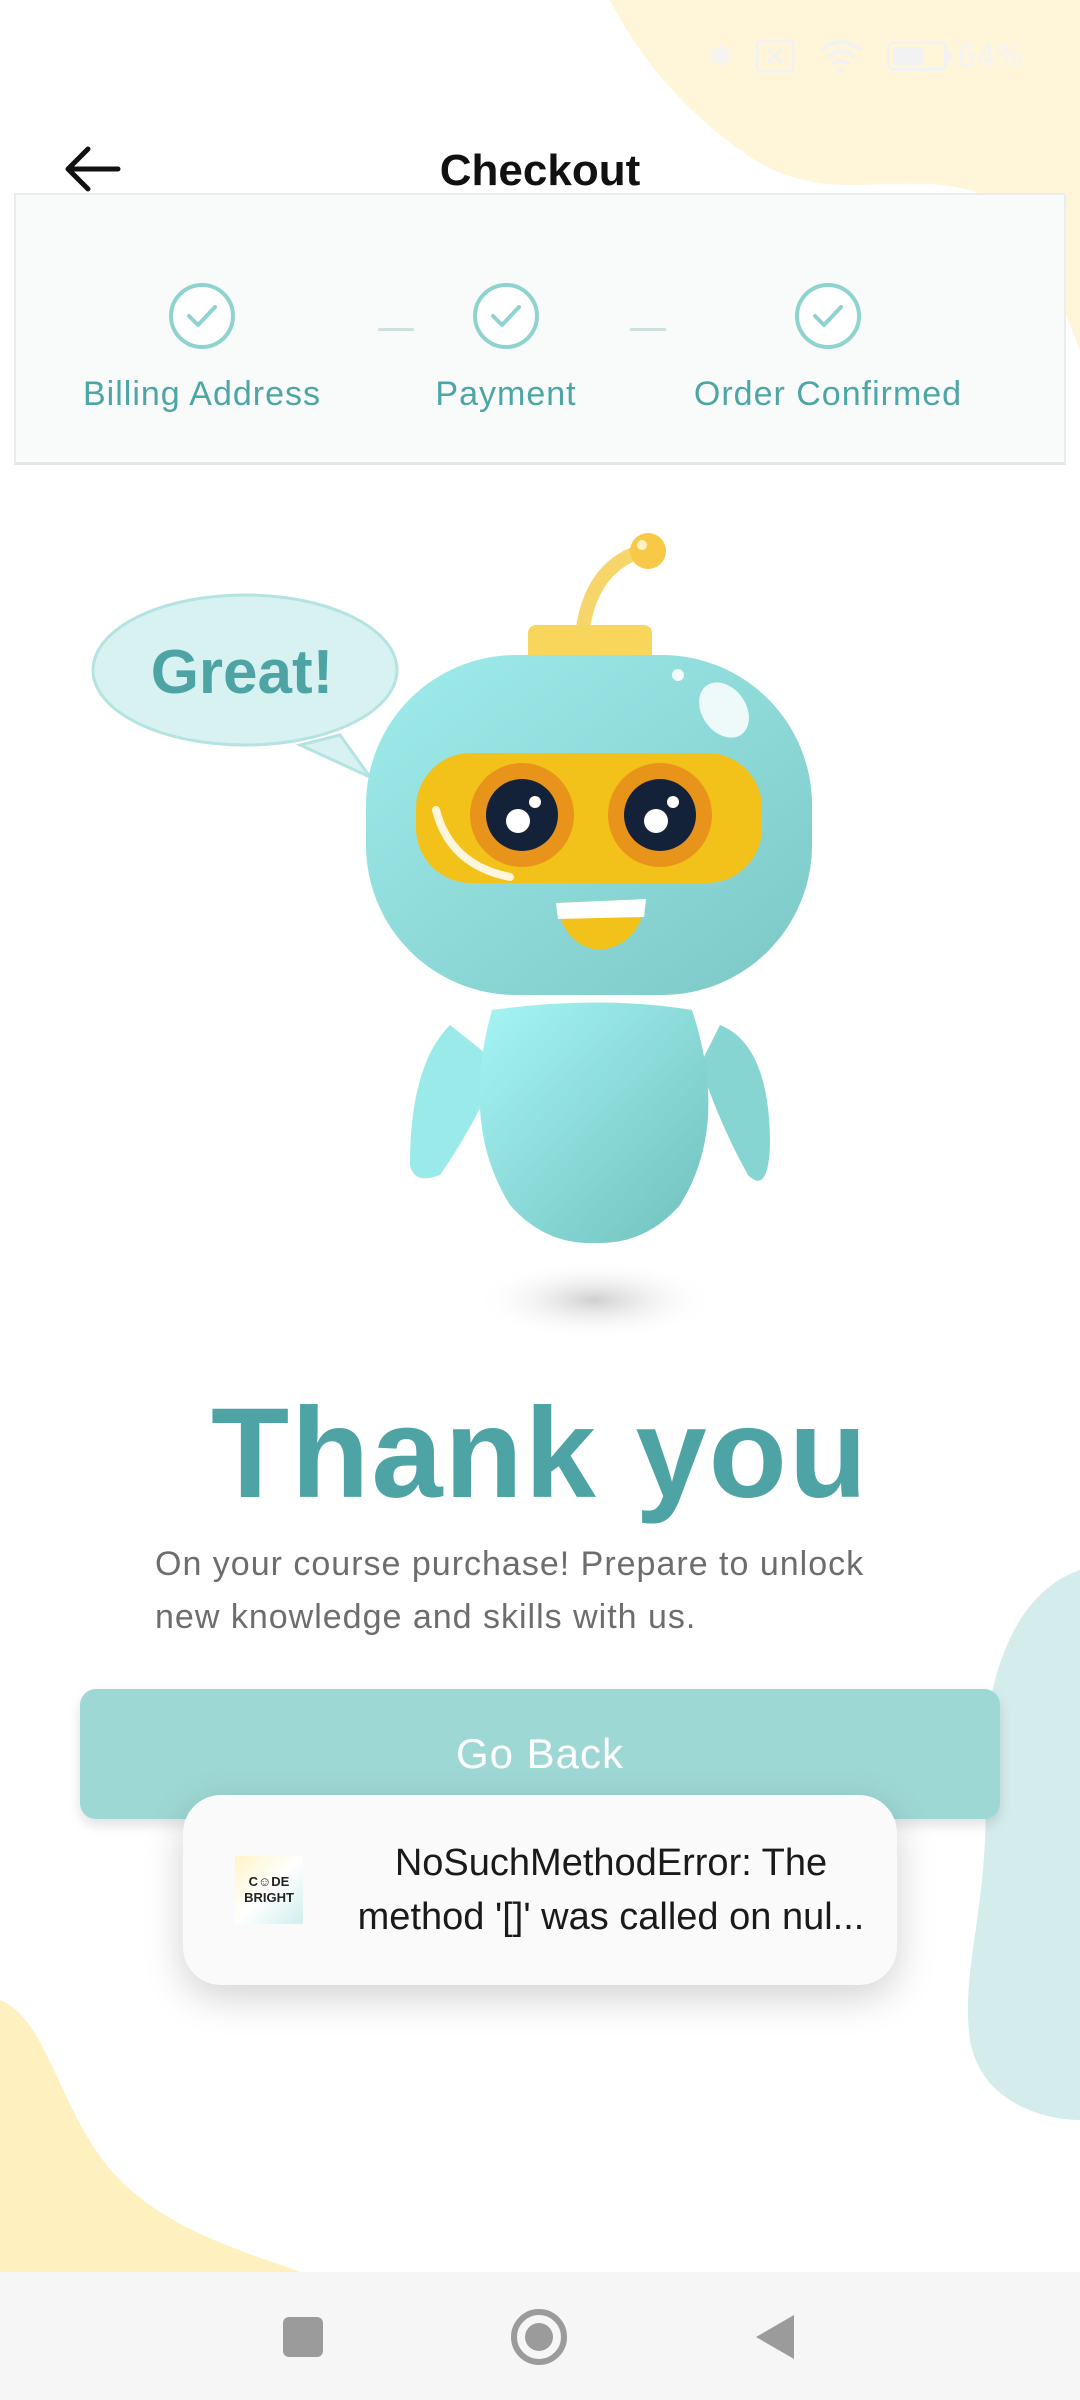  Describe the element at coordinates (828, 394) in the screenshot. I see `step-label: Order Confirmed` at that location.